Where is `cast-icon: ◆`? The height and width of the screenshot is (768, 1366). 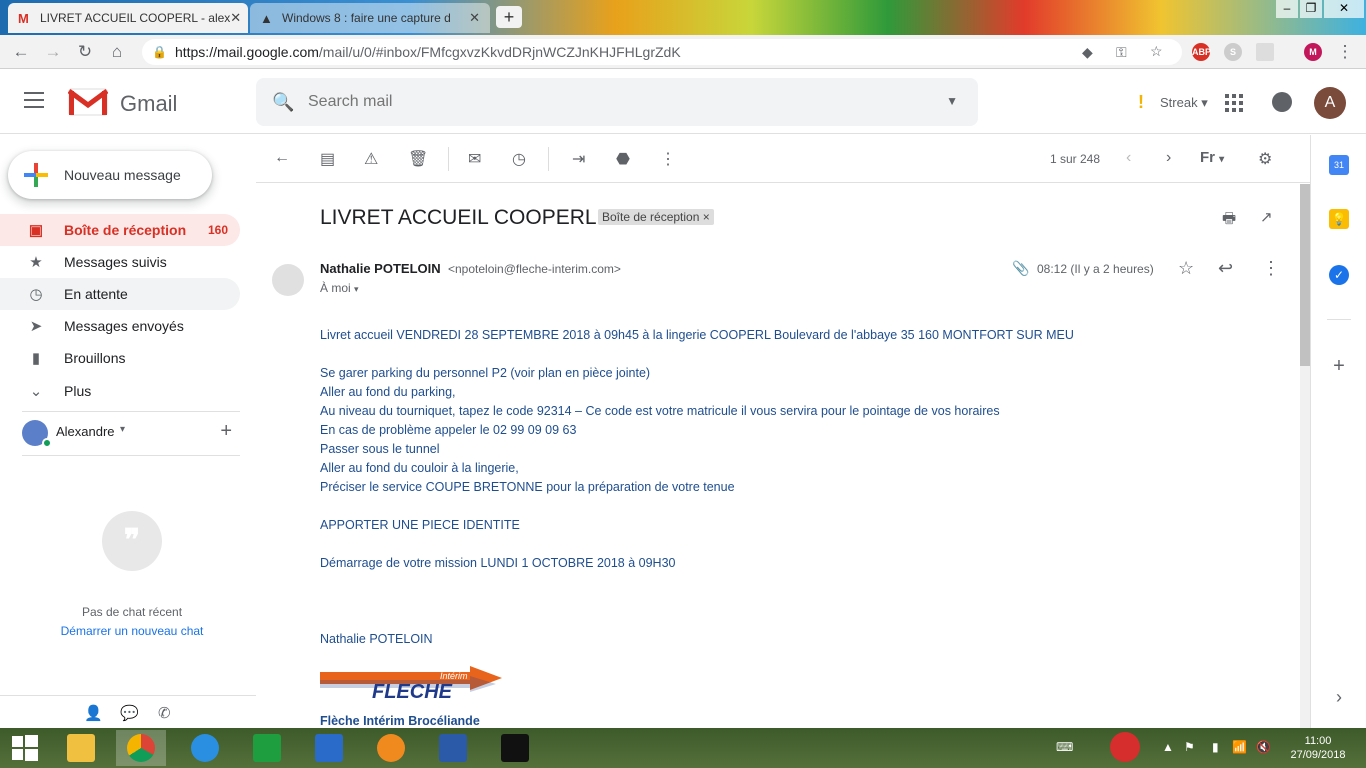 cast-icon: ◆ is located at coordinates (1087, 52).